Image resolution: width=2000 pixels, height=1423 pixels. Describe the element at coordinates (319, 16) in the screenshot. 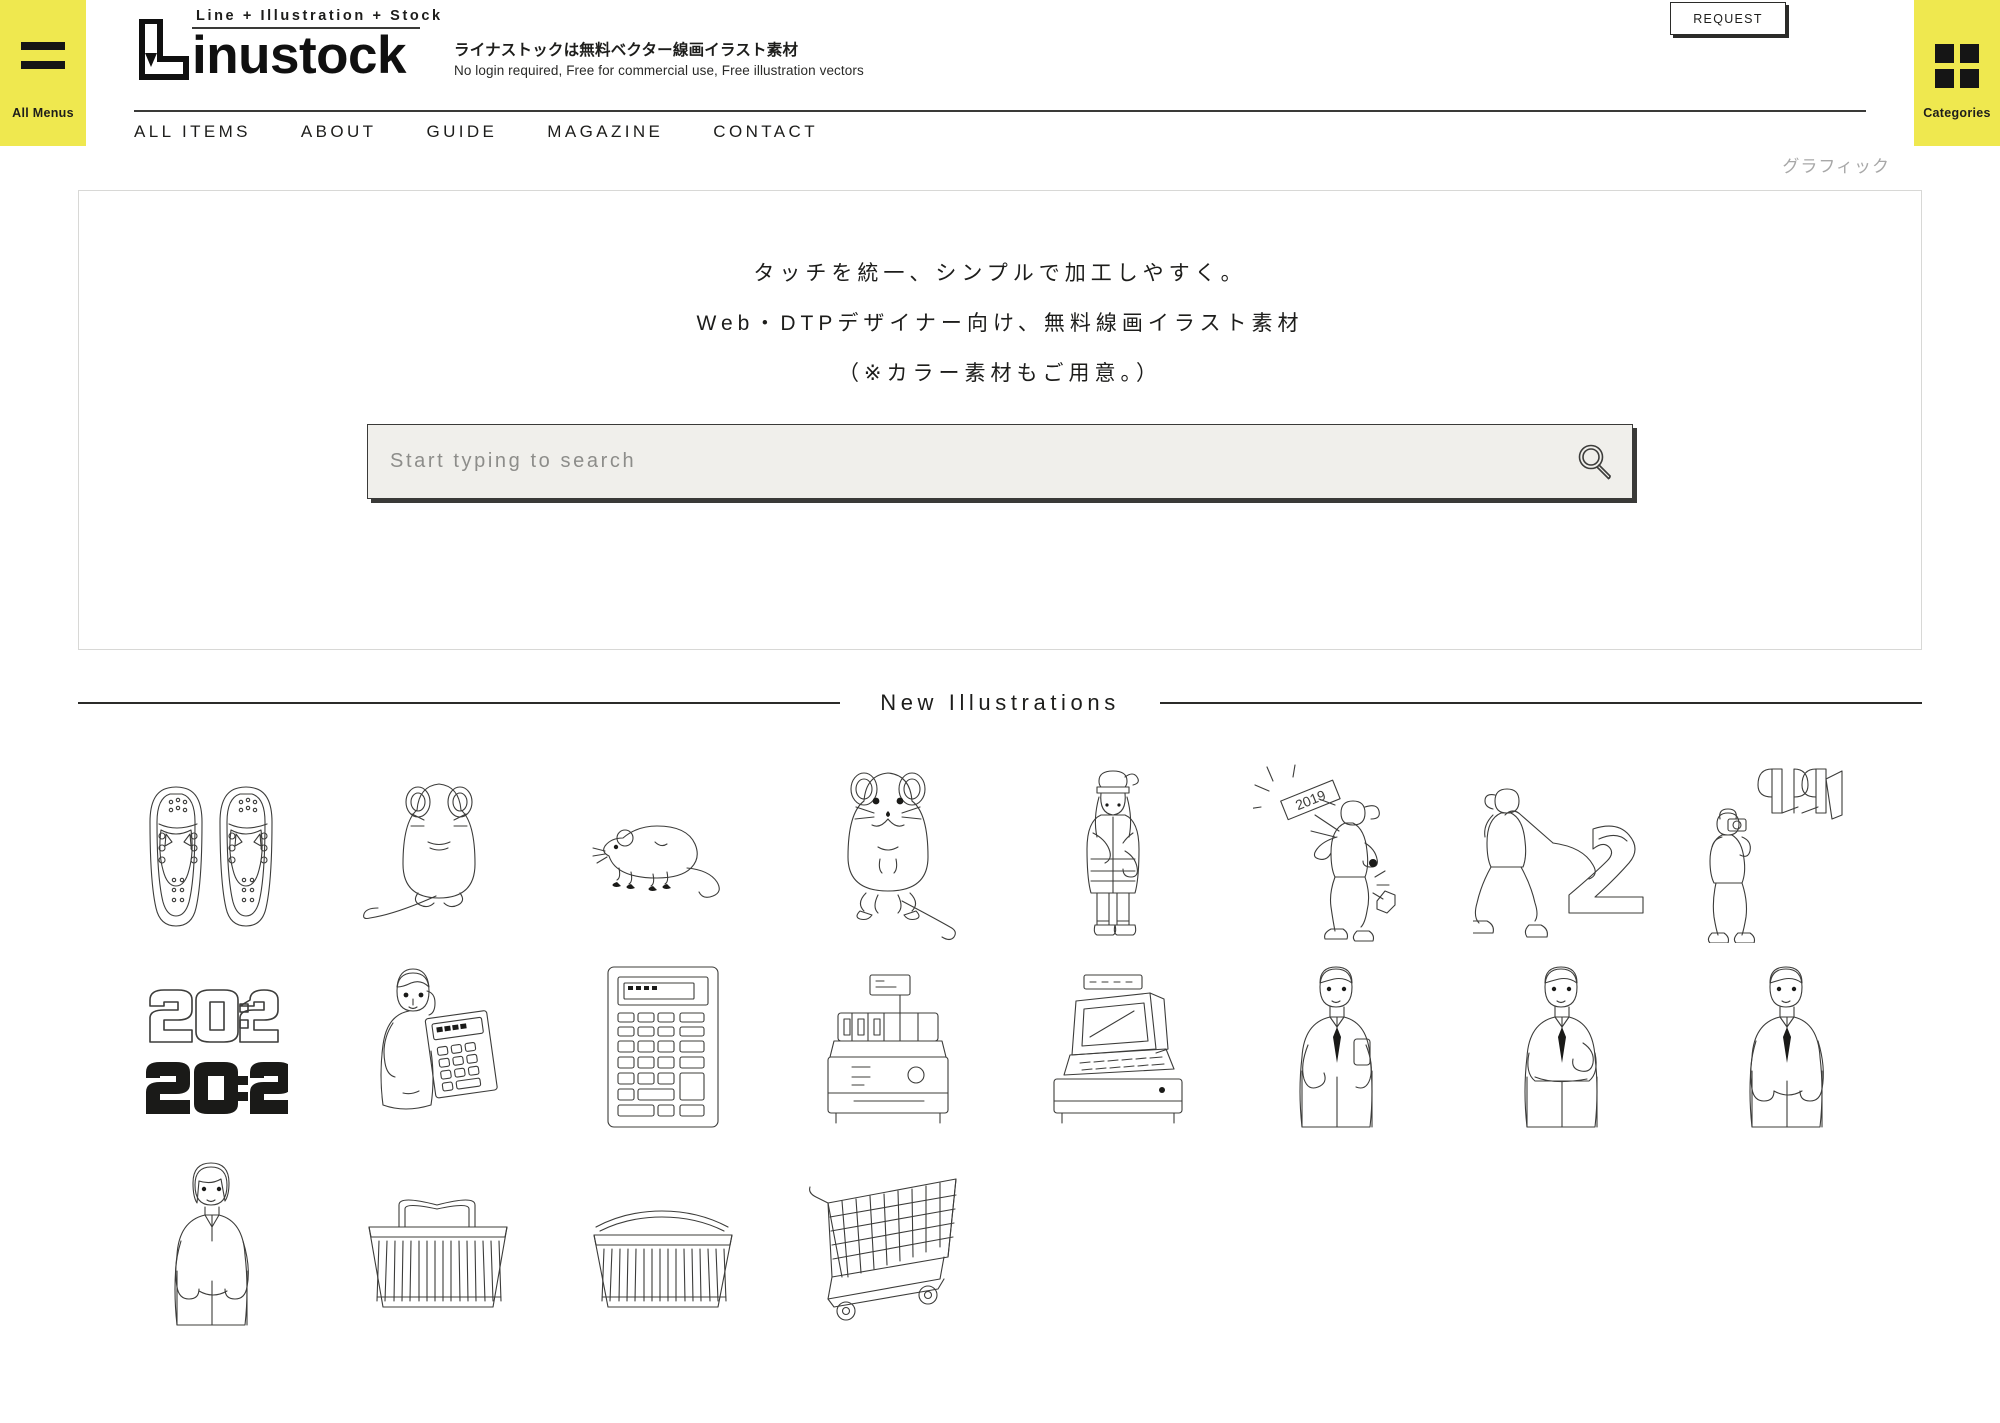

I see `logo-supertitle: Line + Illustration + Stock` at that location.